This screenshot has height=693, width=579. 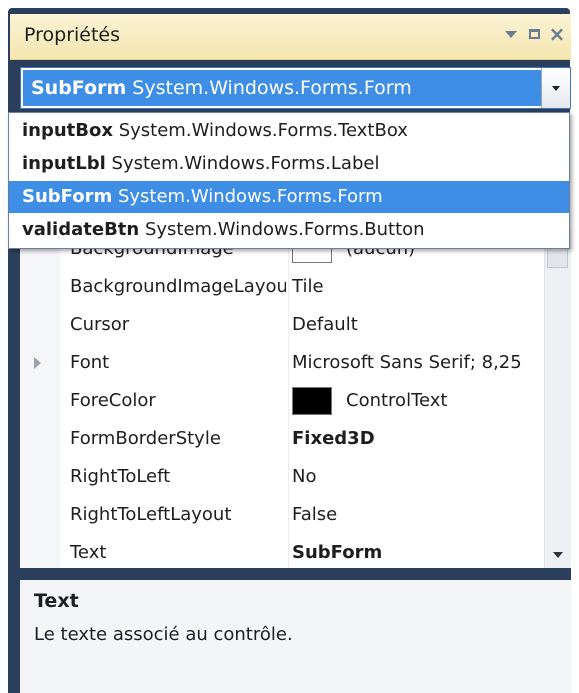 What do you see at coordinates (418, 552) in the screenshot?
I see `property-value: SubForm` at bounding box center [418, 552].